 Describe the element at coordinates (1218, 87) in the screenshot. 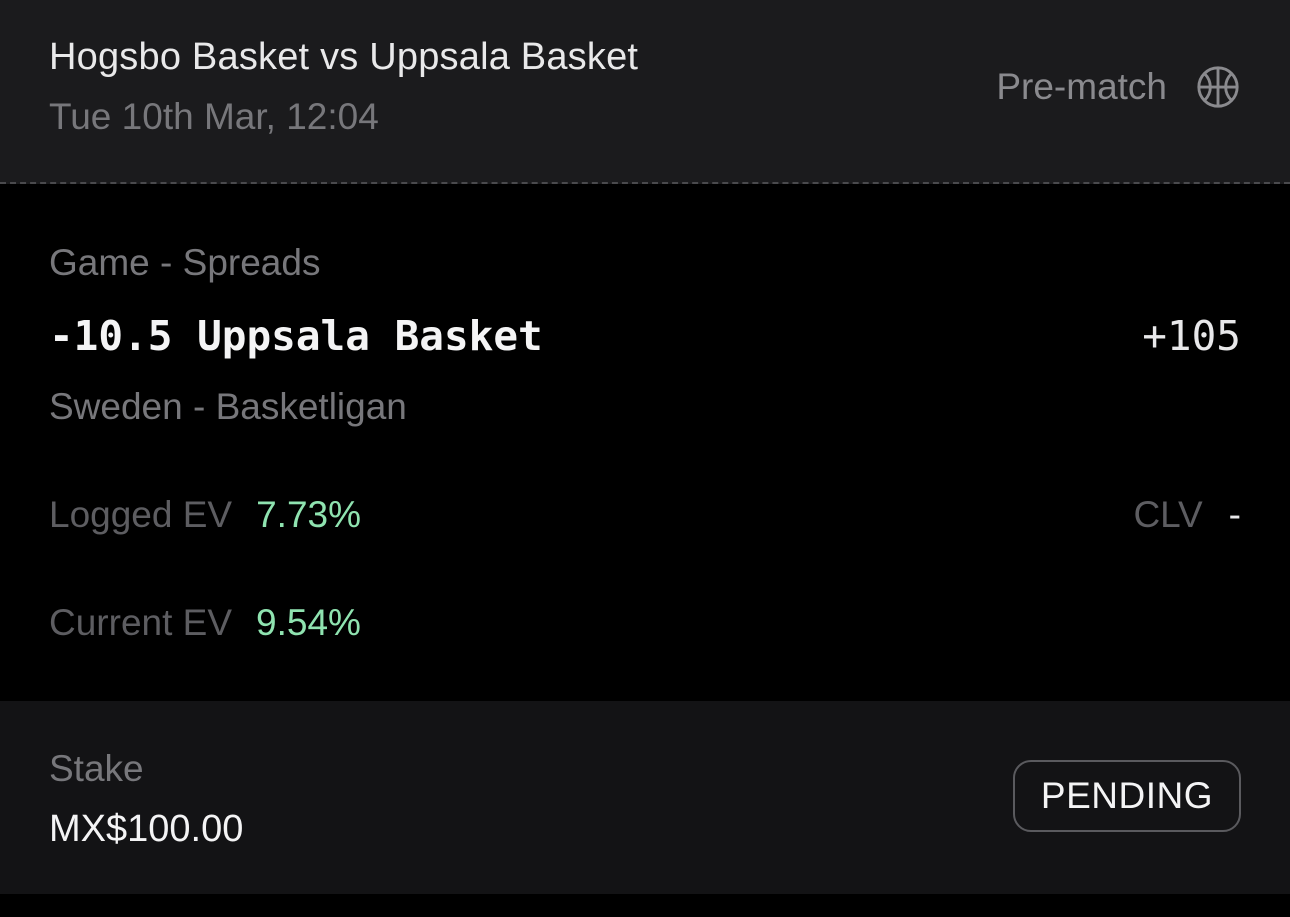

I see `basketball-icon` at that location.